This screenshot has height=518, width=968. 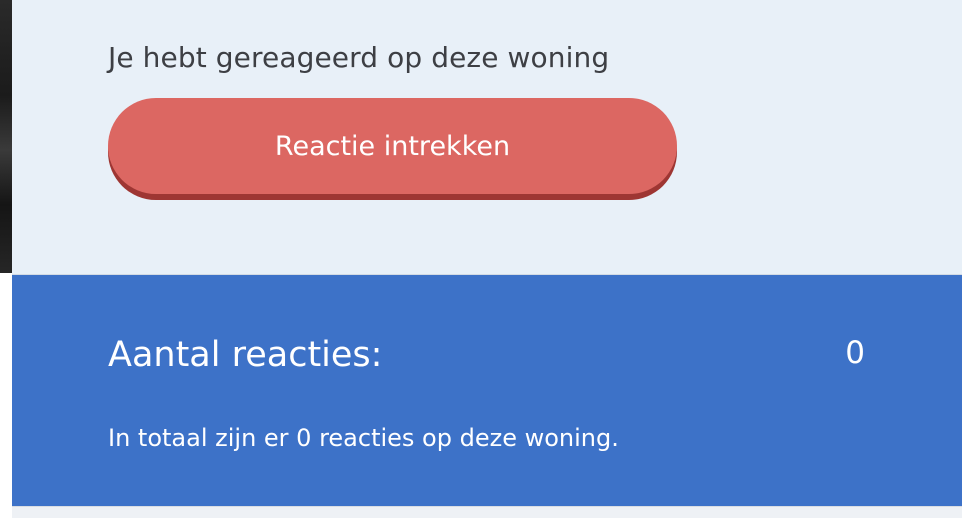 I want to click on reactions-count-value: 0, so click(x=855, y=353).